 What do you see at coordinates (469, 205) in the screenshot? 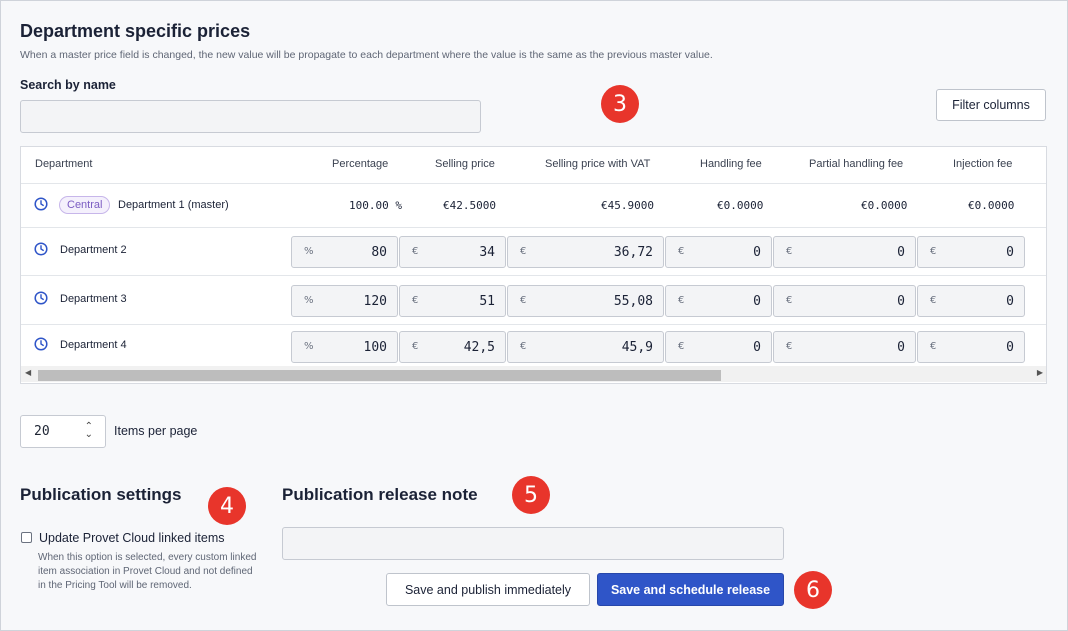
I see `master-selling-price: €42.5000` at bounding box center [469, 205].